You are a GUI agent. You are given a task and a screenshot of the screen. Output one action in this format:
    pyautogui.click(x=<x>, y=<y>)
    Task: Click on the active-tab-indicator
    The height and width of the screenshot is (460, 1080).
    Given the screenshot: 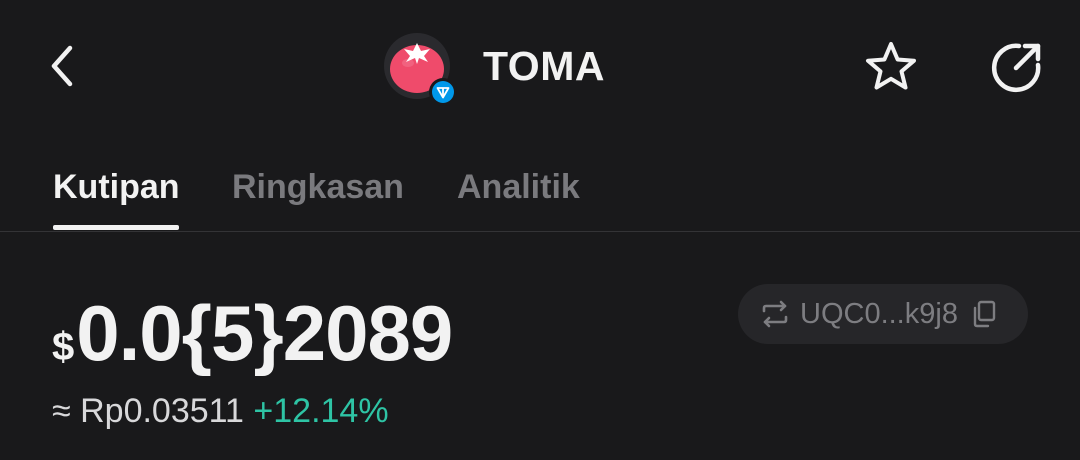 What is the action you would take?
    pyautogui.click(x=116, y=227)
    